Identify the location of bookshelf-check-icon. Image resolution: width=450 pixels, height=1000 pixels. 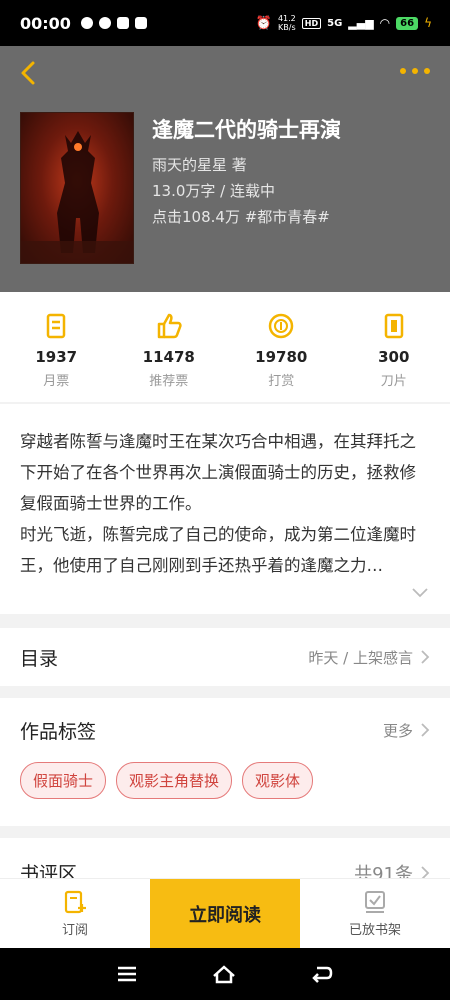
(375, 902).